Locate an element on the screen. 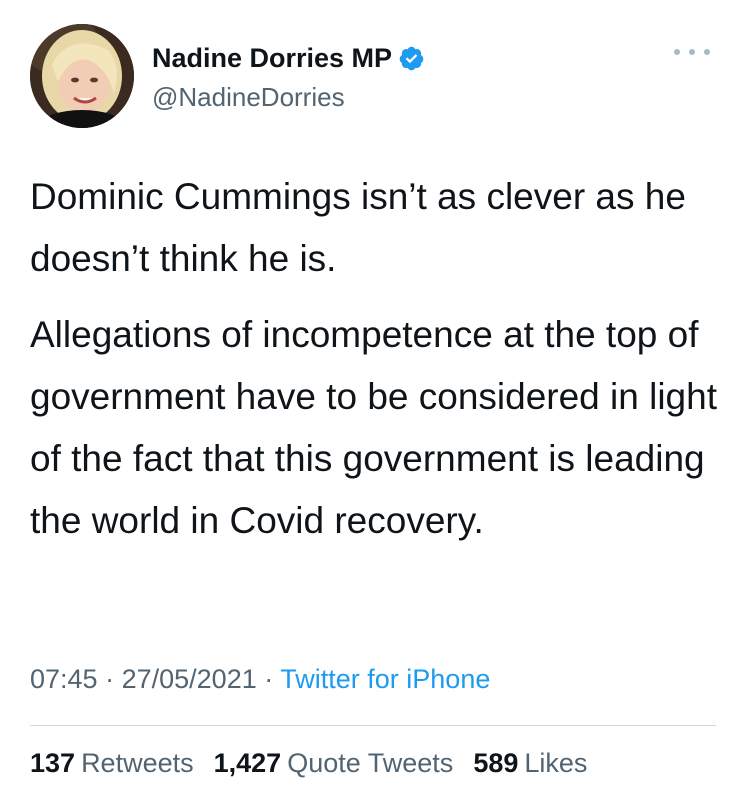 This screenshot has width=734, height=804. more-options-icon is located at coordinates (692, 52).